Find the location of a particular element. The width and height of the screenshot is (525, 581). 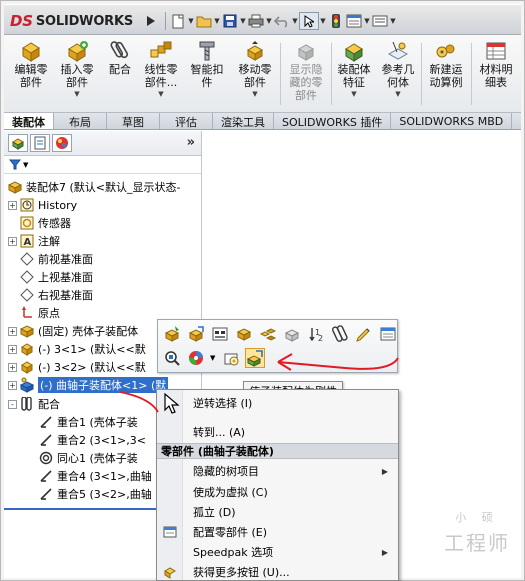

menu-item-make-virtual: 使成为虚拟 (C) is located at coordinates (277, 492).